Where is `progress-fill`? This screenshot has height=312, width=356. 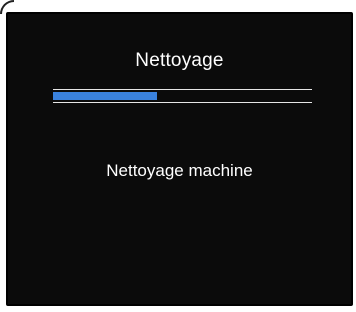 progress-fill is located at coordinates (105, 96).